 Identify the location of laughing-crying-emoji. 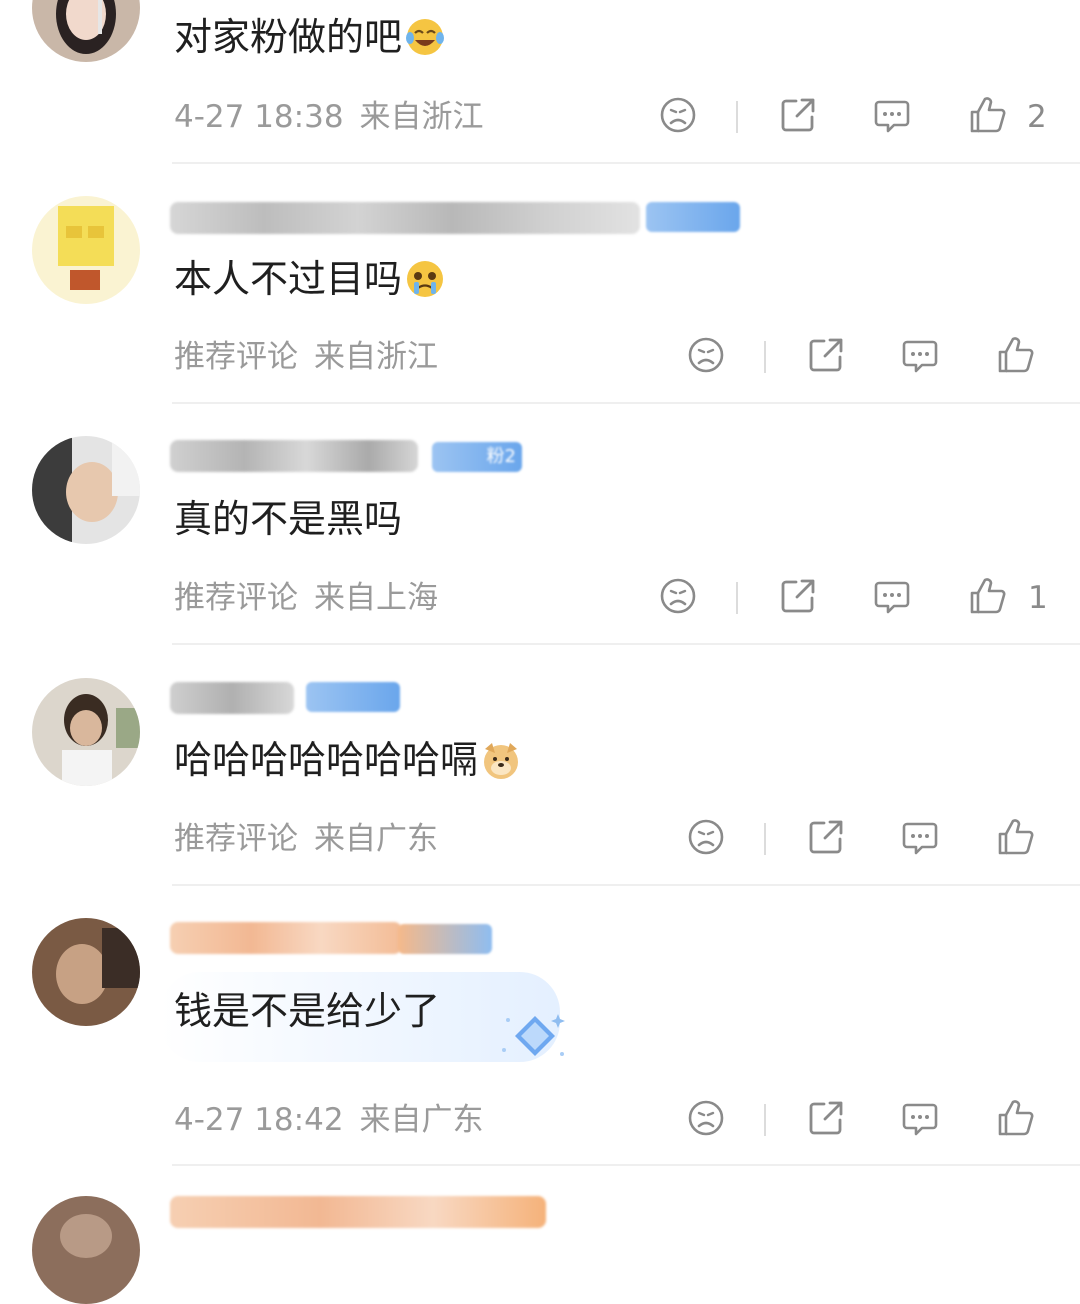
(425, 37).